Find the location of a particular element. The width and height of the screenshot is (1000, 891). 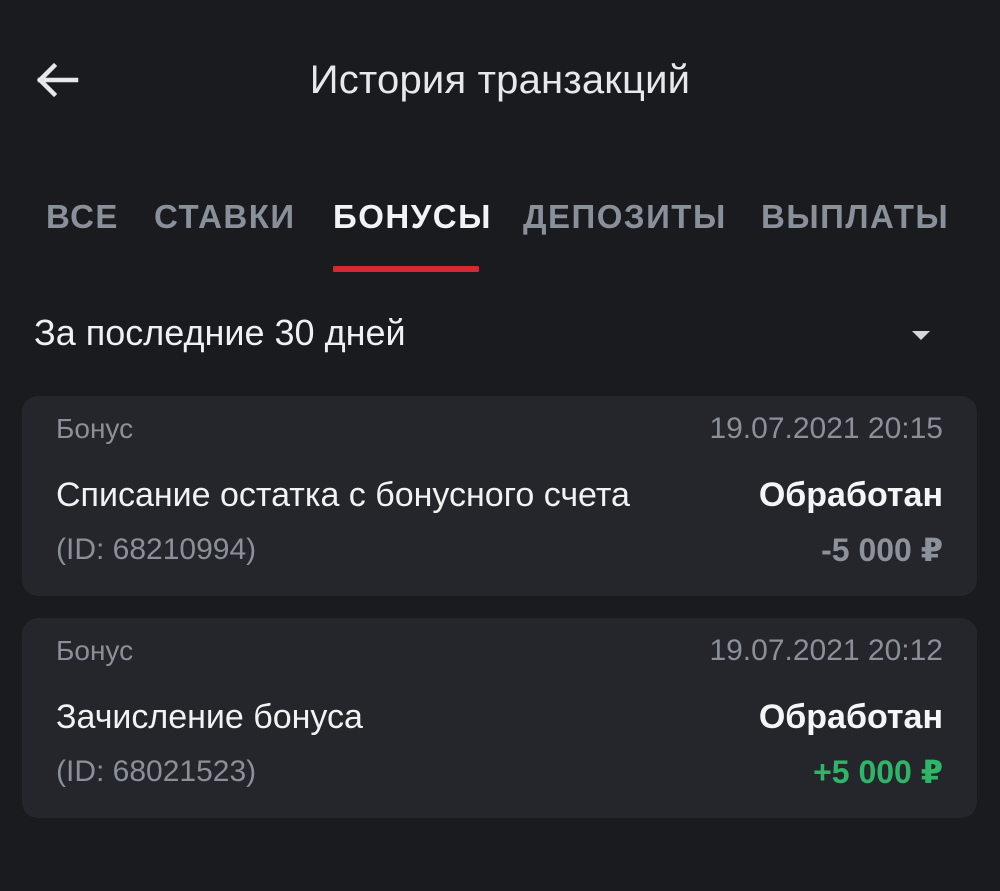

tab-deposits: ДЕПОЗИТЫ is located at coordinates (625, 232).